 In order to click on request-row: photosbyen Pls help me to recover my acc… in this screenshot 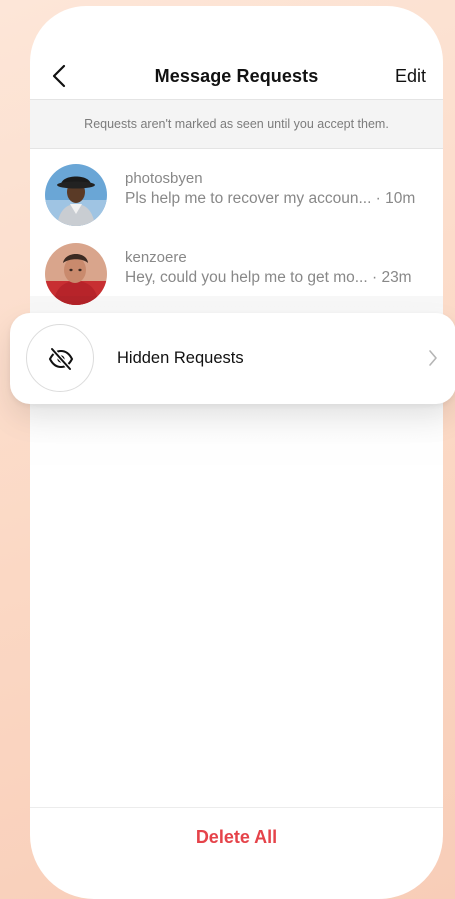, I will do `click(236, 192)`.